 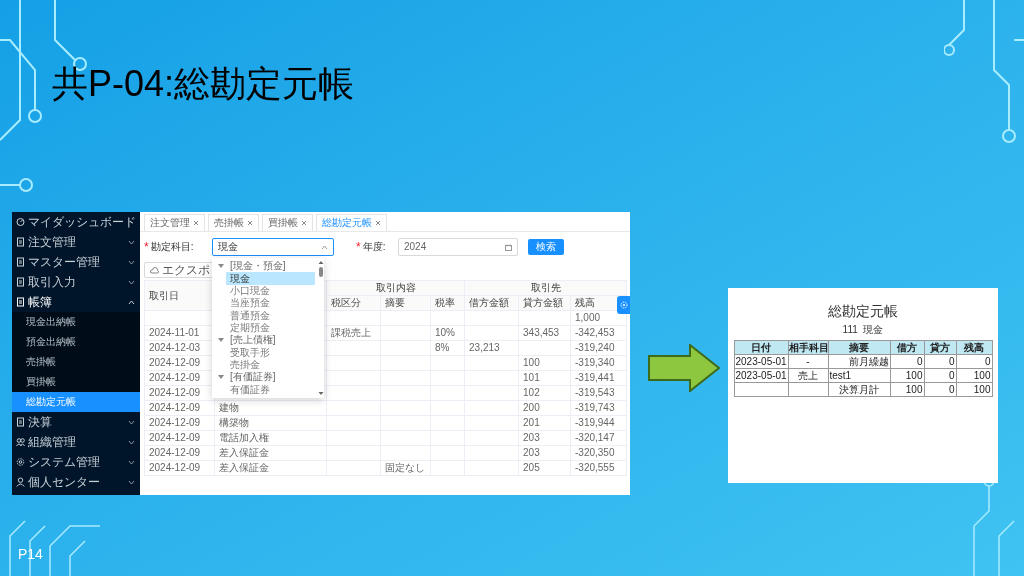 I want to click on sidebar-item: 個人センター, so click(x=76, y=482).